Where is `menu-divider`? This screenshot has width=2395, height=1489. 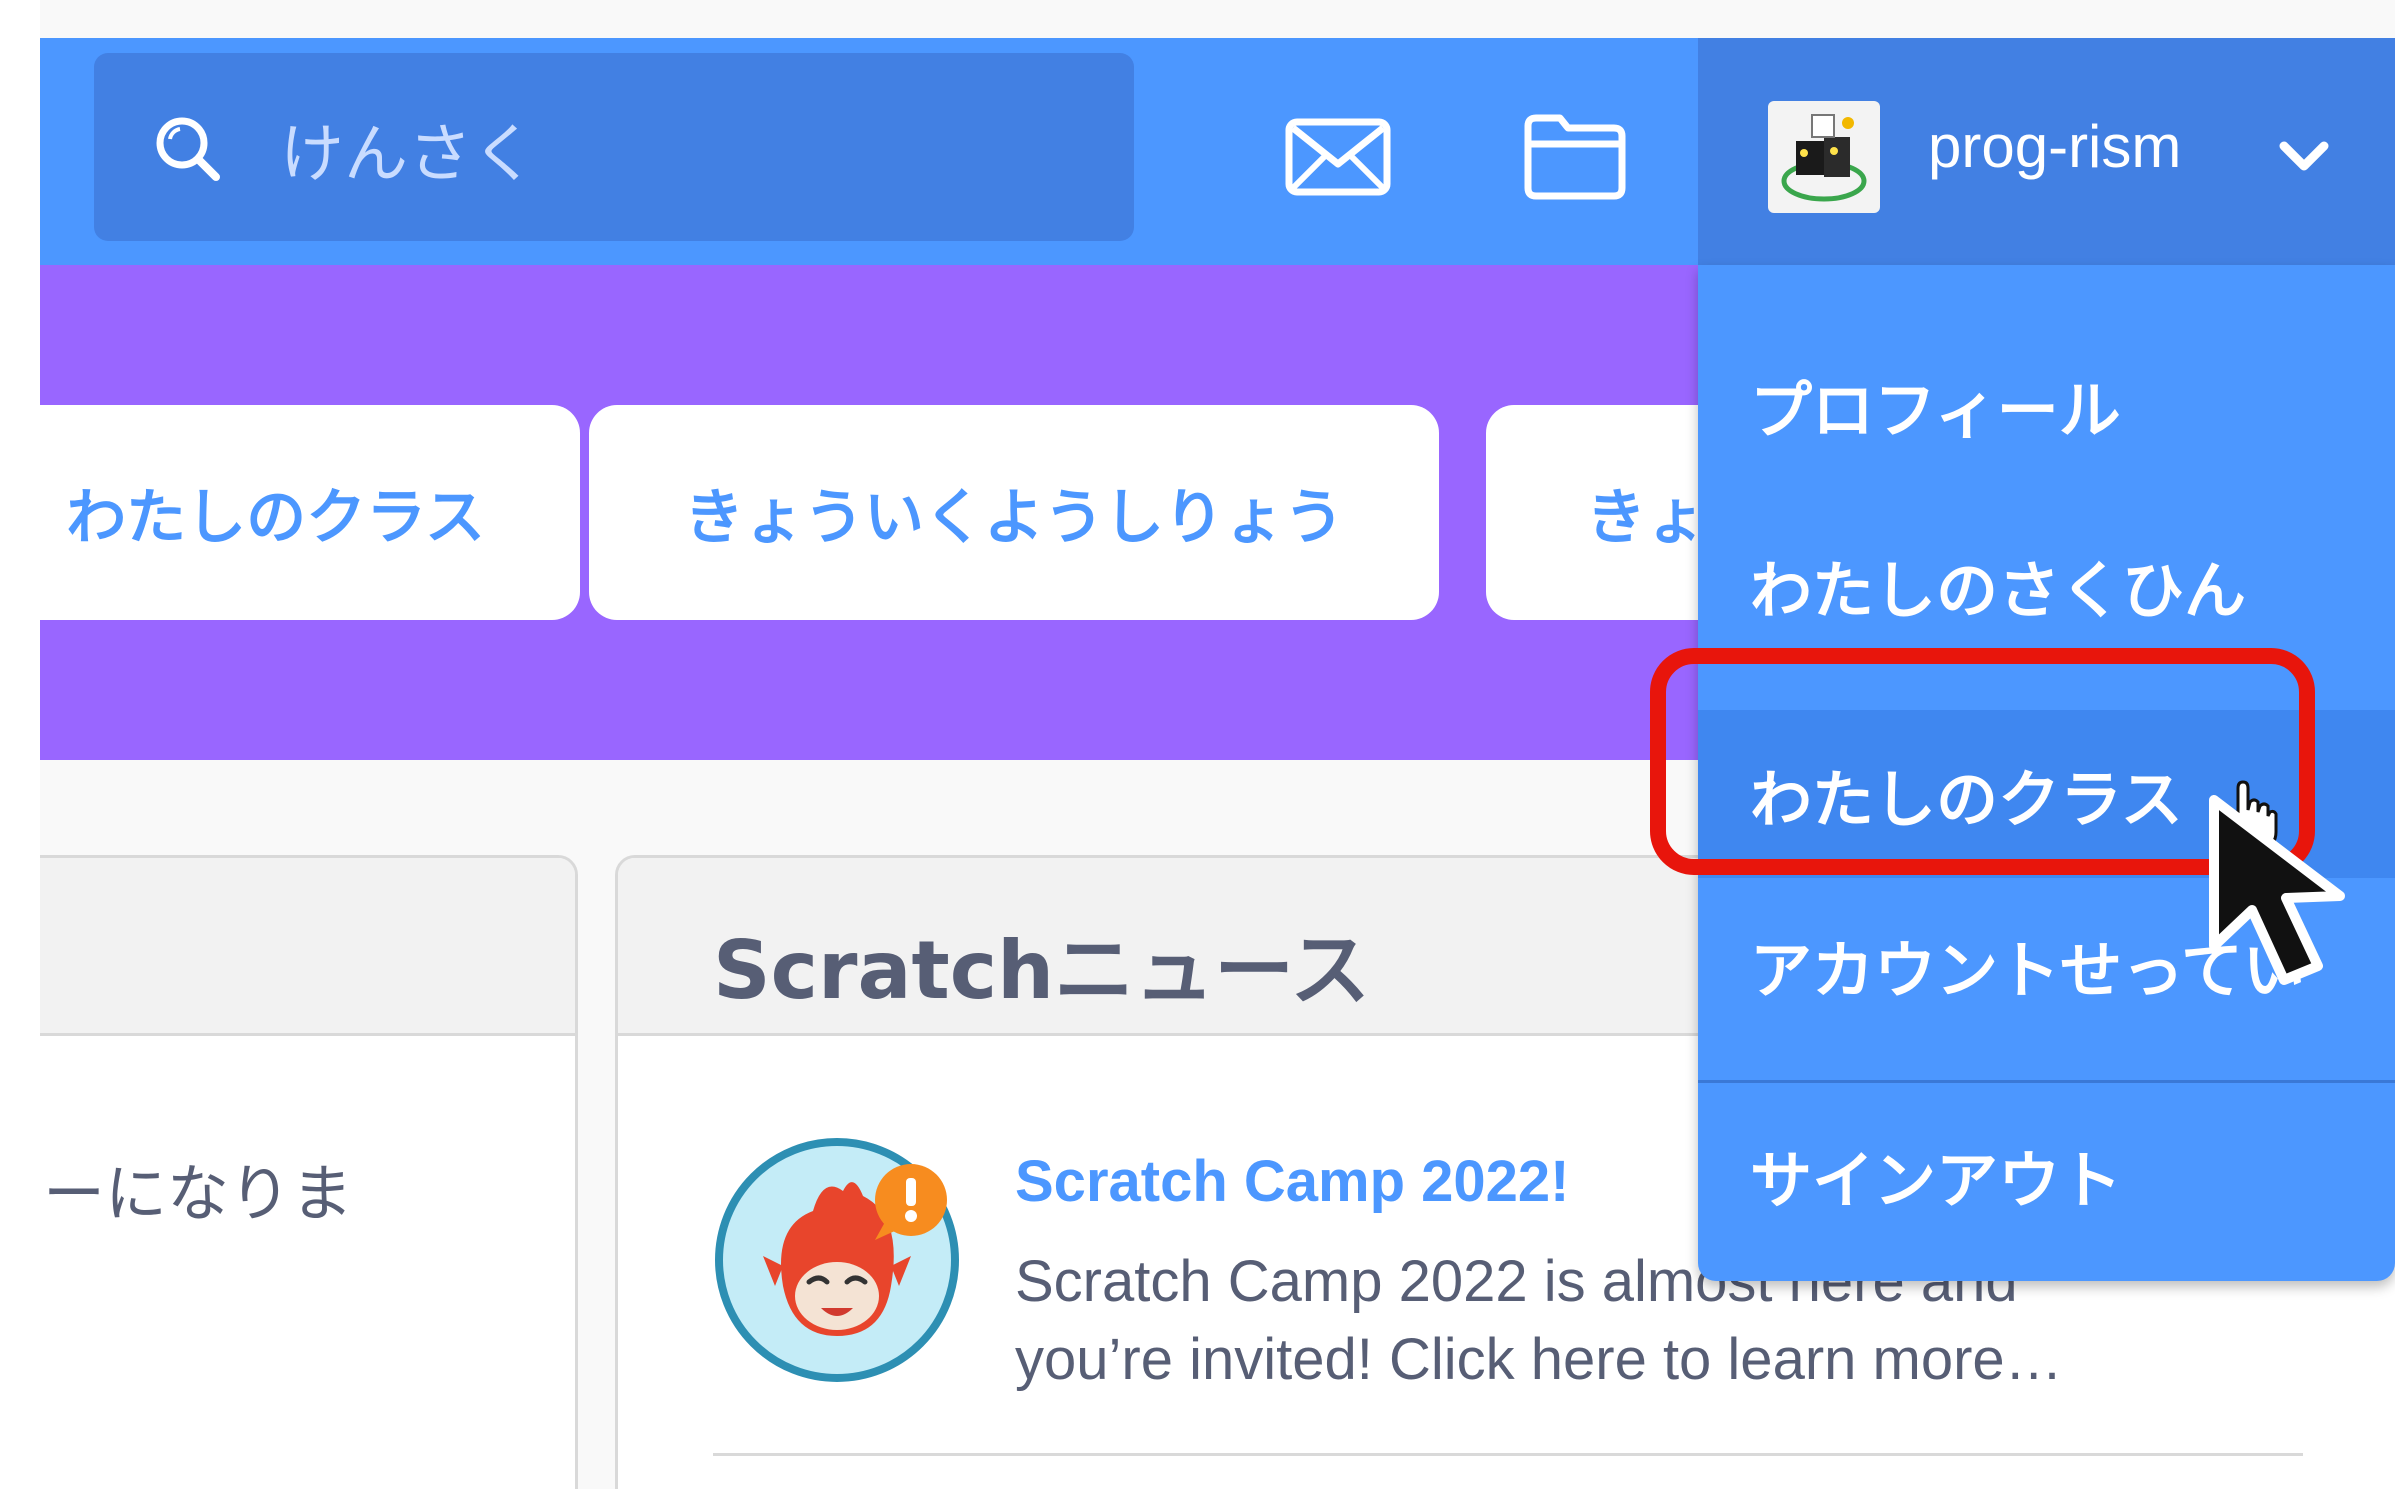 menu-divider is located at coordinates (2046, 1081).